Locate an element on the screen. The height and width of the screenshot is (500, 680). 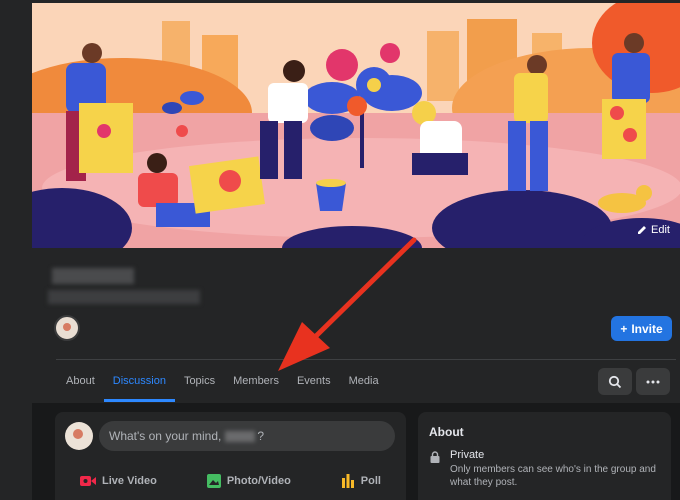
group-details-redacted is located at coordinates (124, 297).